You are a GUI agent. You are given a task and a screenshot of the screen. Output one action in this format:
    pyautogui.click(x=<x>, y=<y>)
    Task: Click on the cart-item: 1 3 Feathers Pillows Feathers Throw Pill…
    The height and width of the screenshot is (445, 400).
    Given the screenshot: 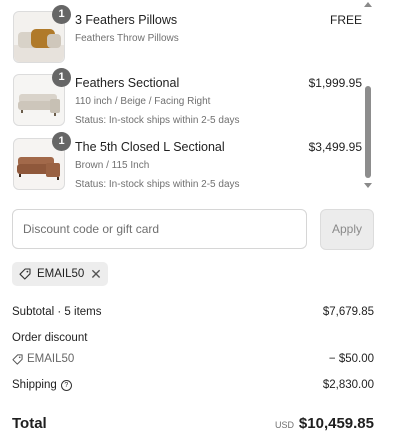 What is the action you would take?
    pyautogui.click(x=187, y=34)
    